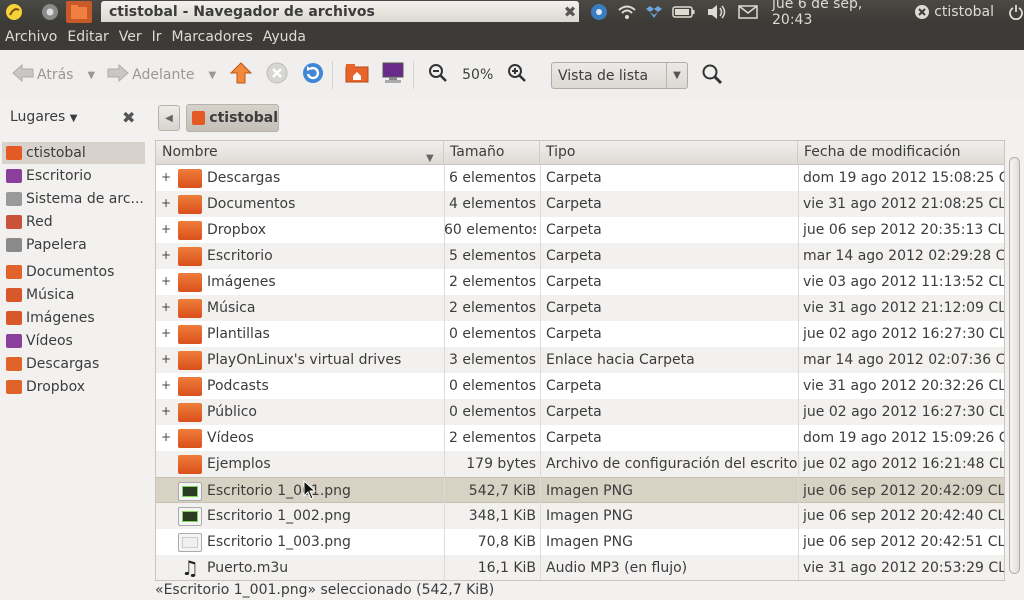  What do you see at coordinates (14, 387) in the screenshot?
I see `dropbox-folder-icon` at bounding box center [14, 387].